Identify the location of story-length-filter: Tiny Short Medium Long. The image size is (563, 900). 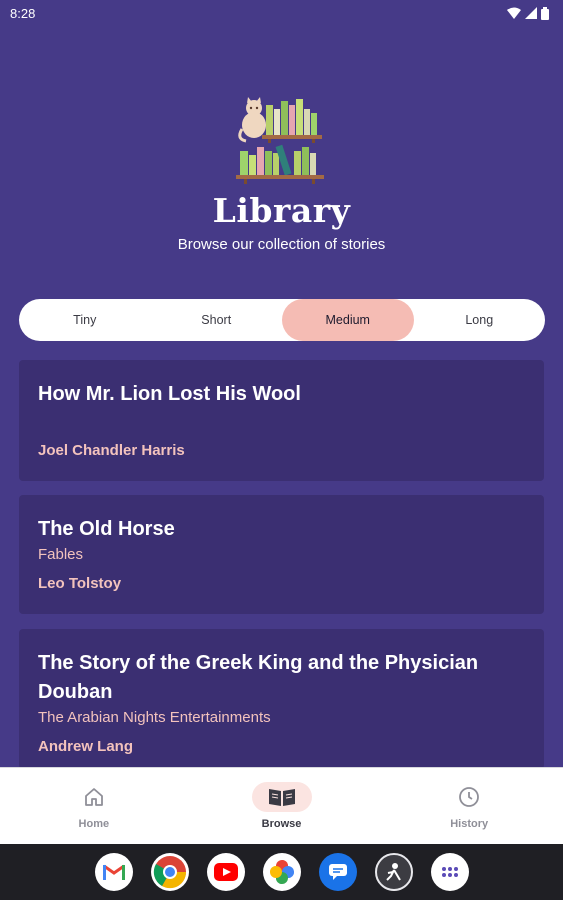
(282, 320).